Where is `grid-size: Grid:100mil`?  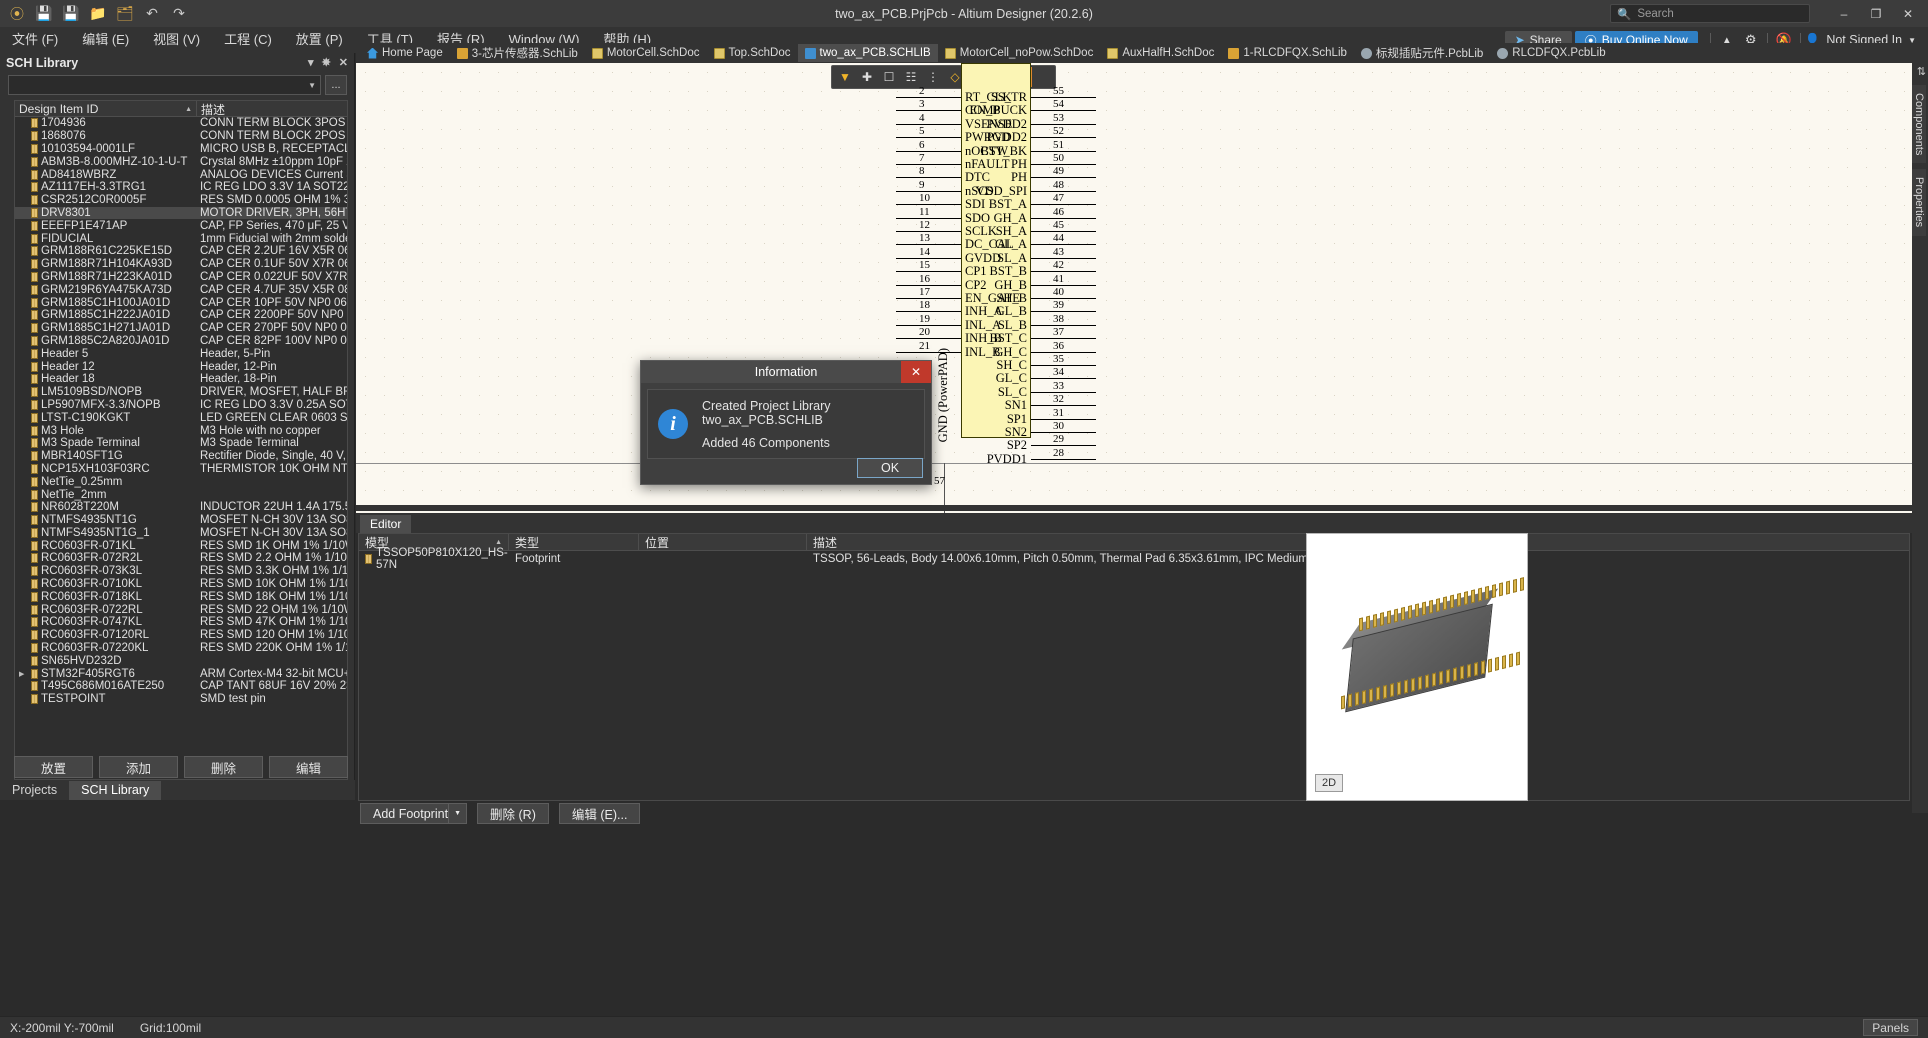 grid-size: Grid:100mil is located at coordinates (170, 1027).